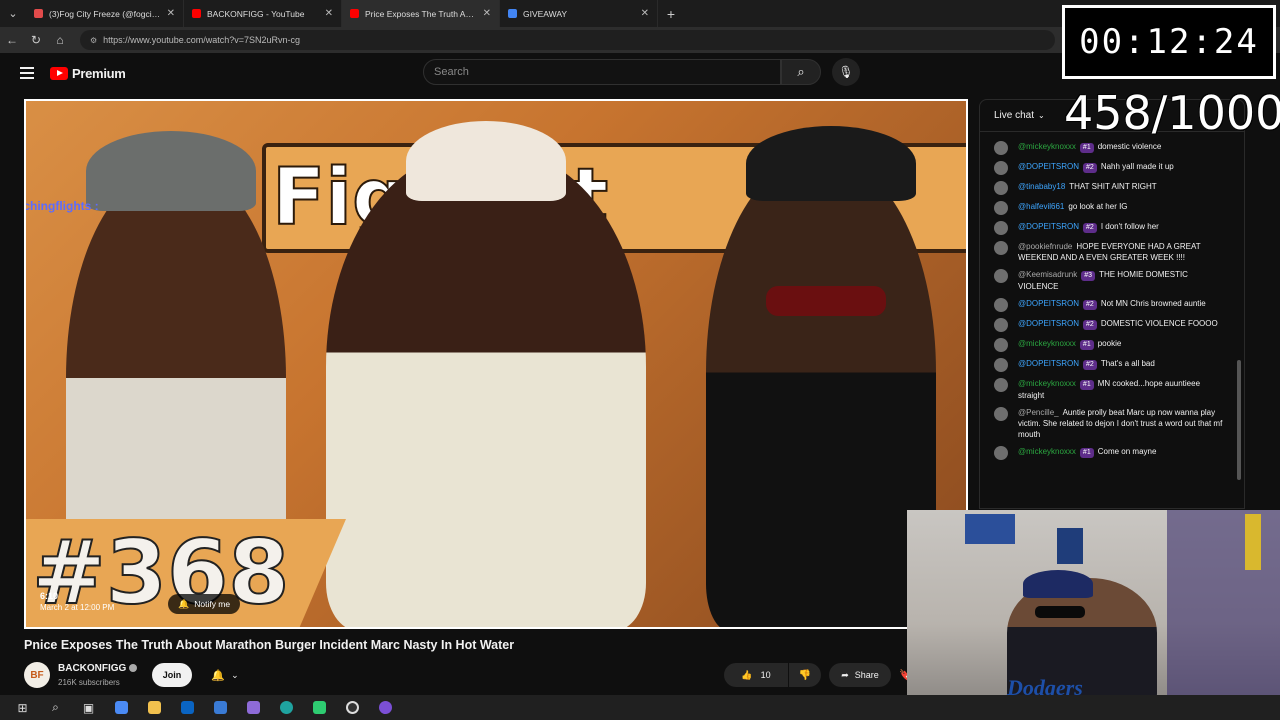 Image resolution: width=1280 pixels, height=720 pixels. Describe the element at coordinates (1047, 274) in the screenshot. I see `chat-author: @Keemisadrunk` at that location.